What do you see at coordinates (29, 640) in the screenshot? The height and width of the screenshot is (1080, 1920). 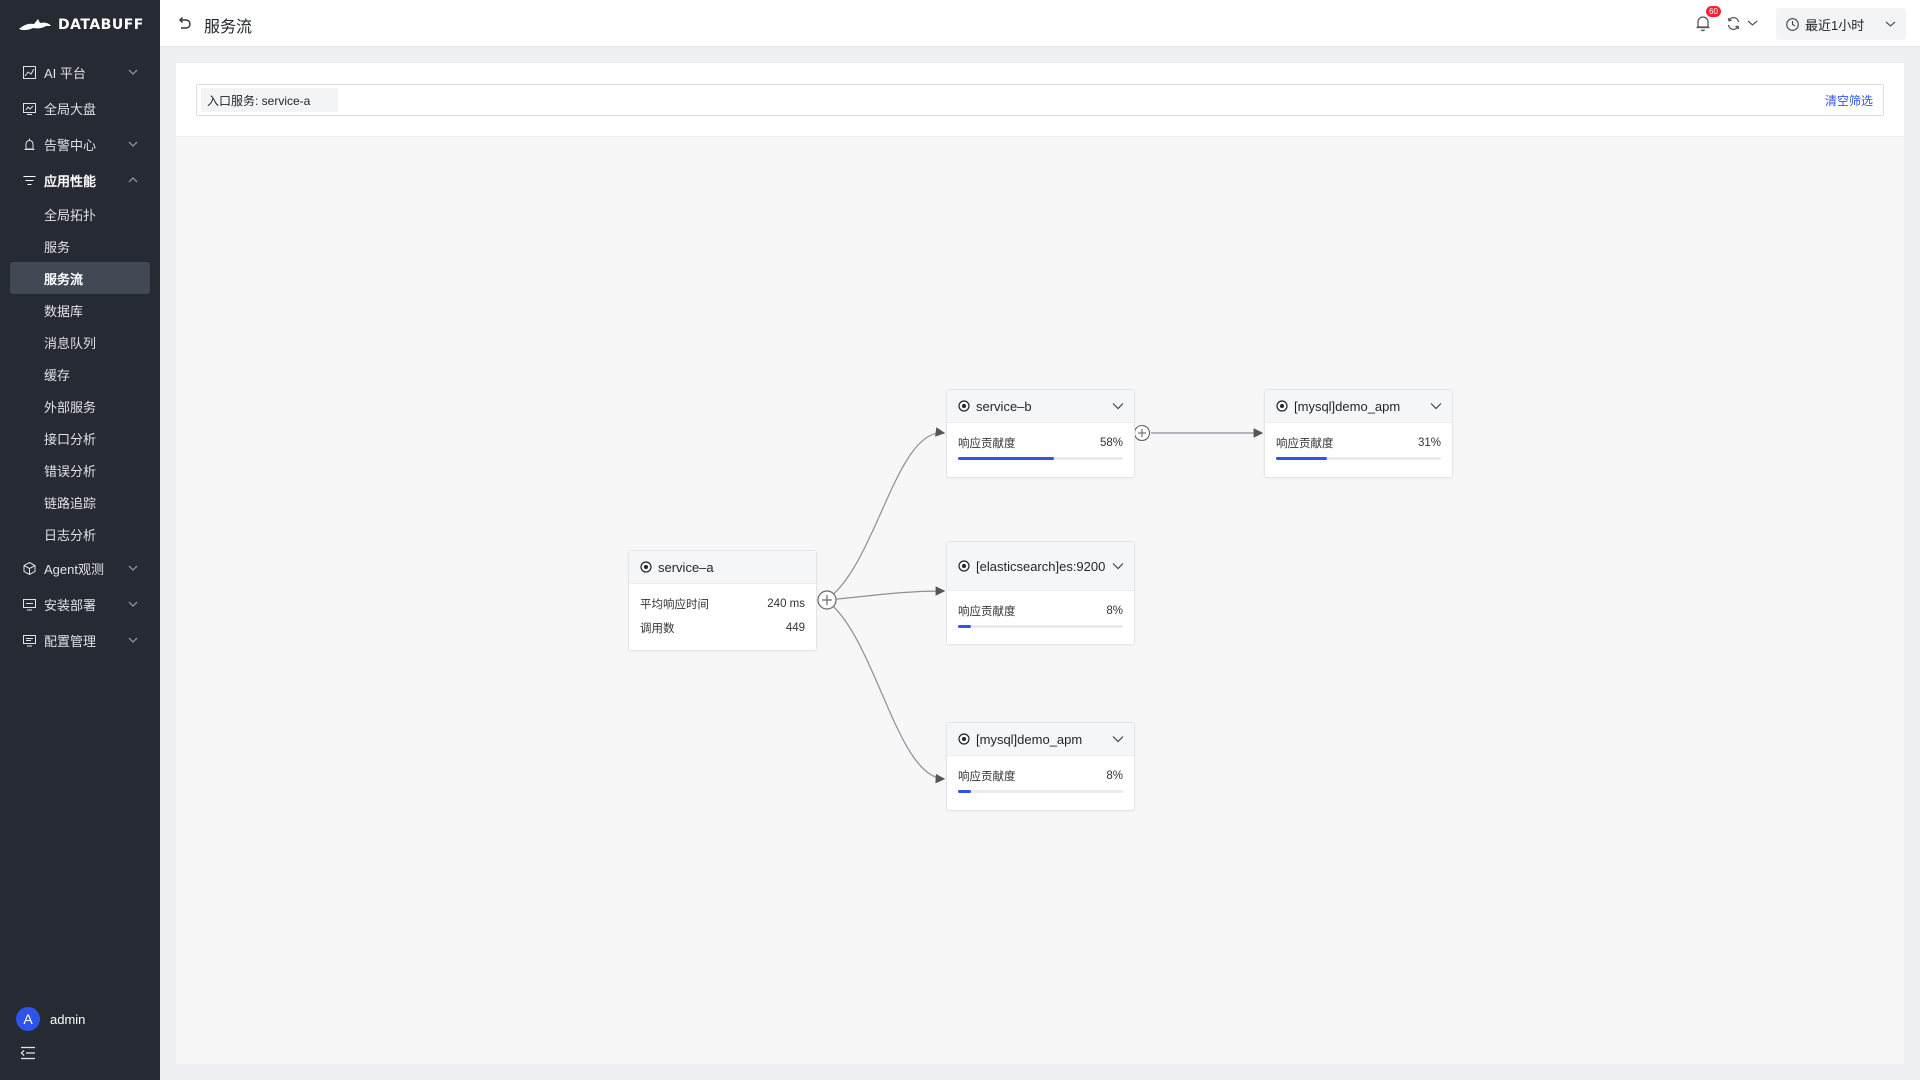 I see `settings-monitor-icon` at bounding box center [29, 640].